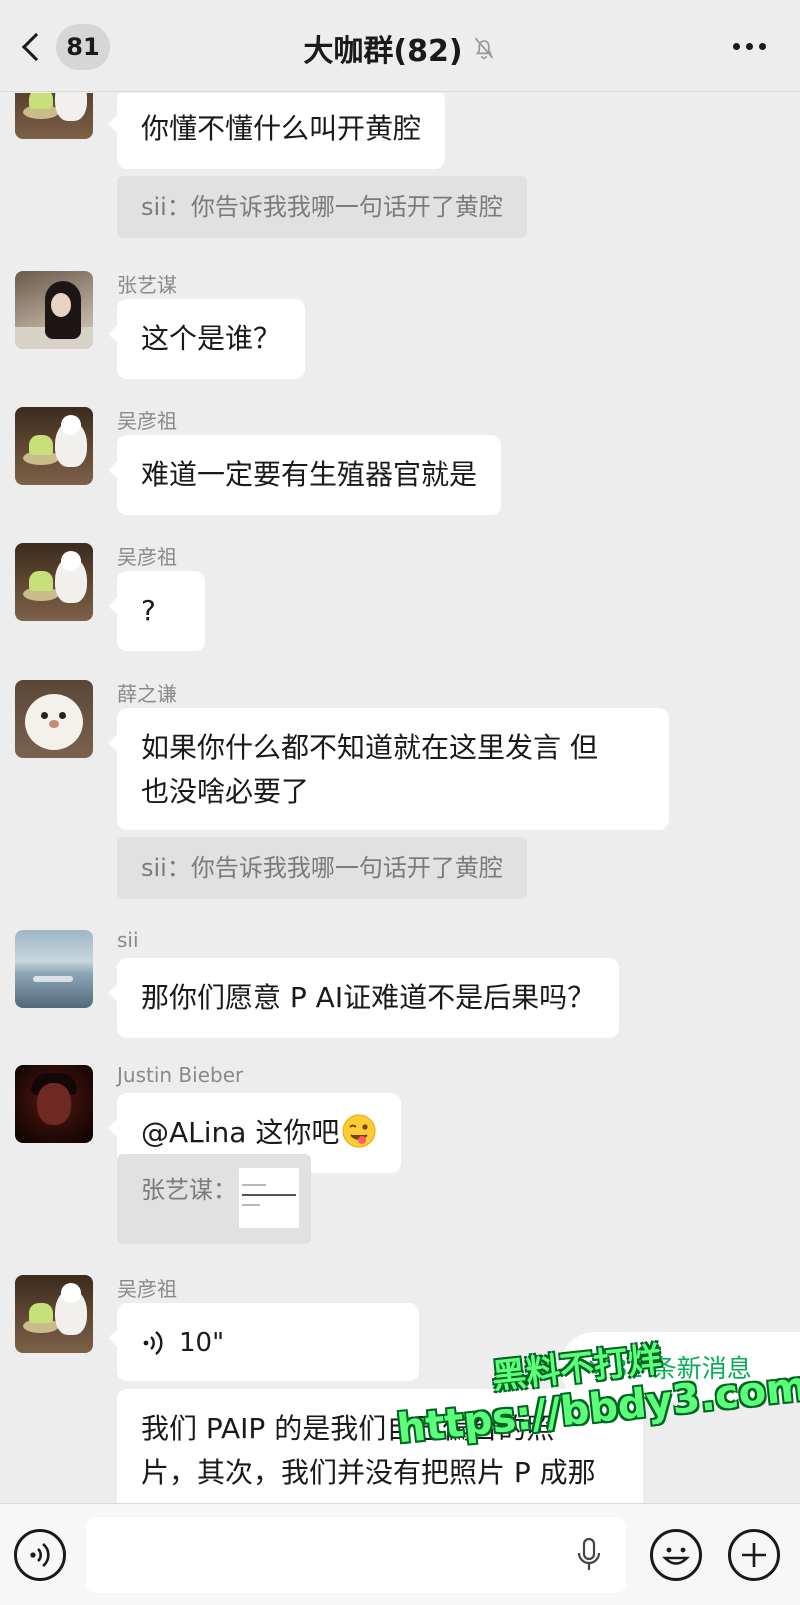 The height and width of the screenshot is (1605, 800). I want to click on message-bubble: 那你们愿意 P AI证难道不是后果吗？, so click(363, 998).